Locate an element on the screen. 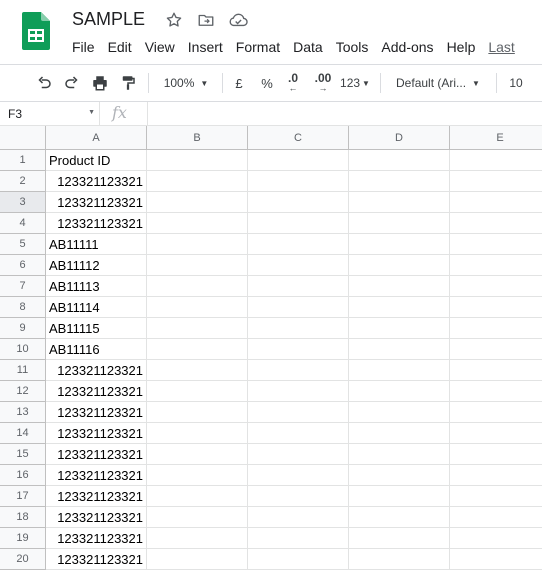 The image size is (542, 573). star-icon is located at coordinates (174, 20).